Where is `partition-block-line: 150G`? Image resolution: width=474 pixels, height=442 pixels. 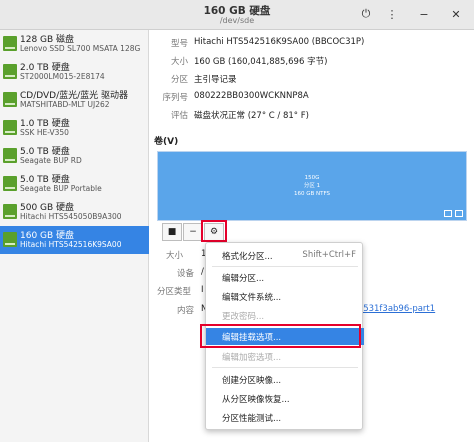
partition-block-line: 150G is located at coordinates (312, 178).